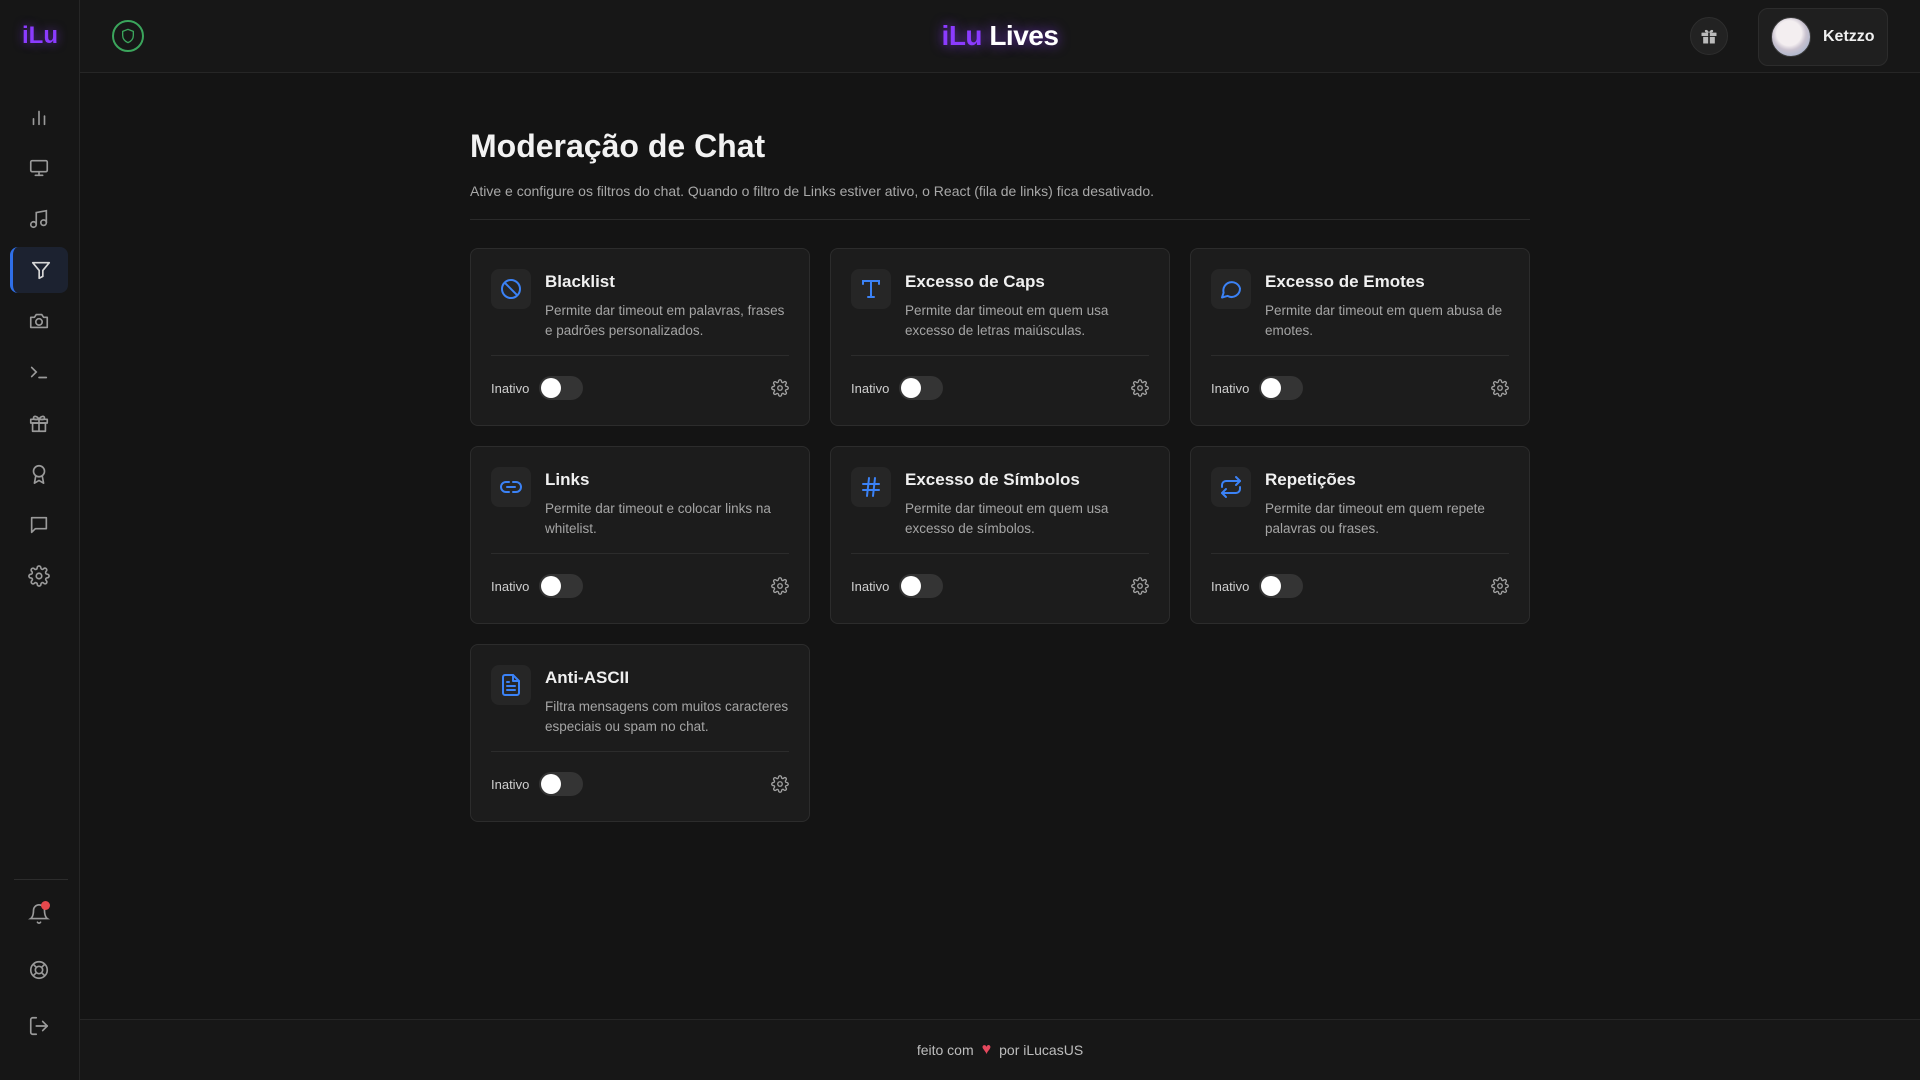  I want to click on chat-bubble-icon, so click(1231, 289).